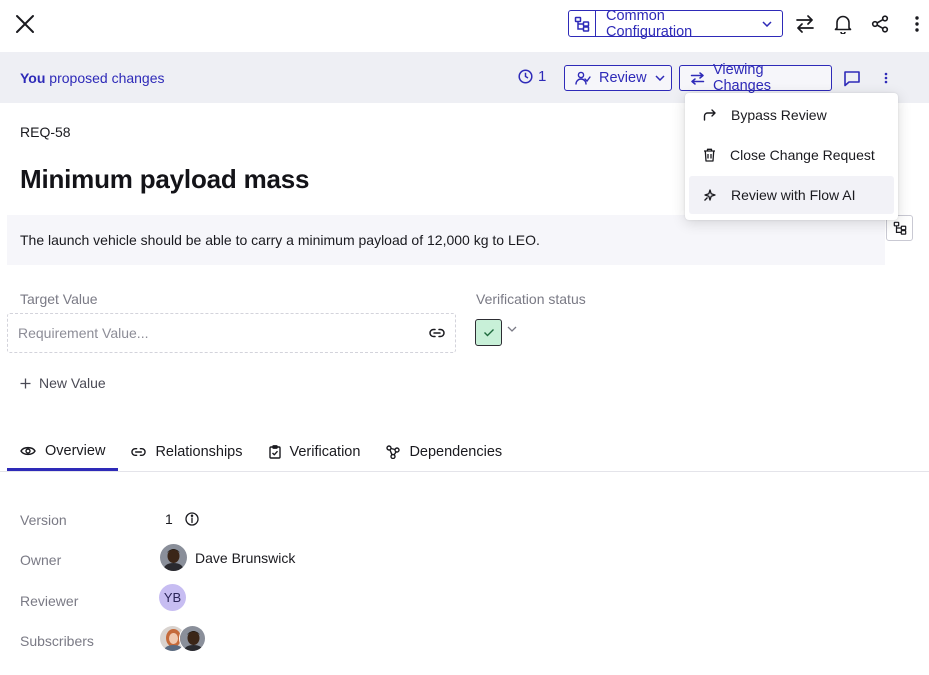 The image size is (929, 675). I want to click on history-count: 1, so click(542, 76).